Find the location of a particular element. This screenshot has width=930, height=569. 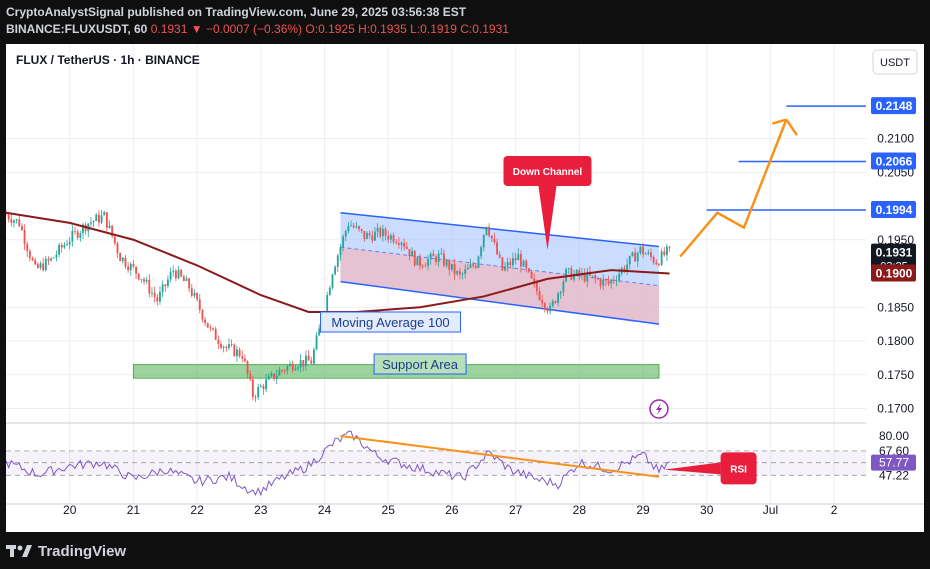

price-label-value: 0.1994 is located at coordinates (894, 210).